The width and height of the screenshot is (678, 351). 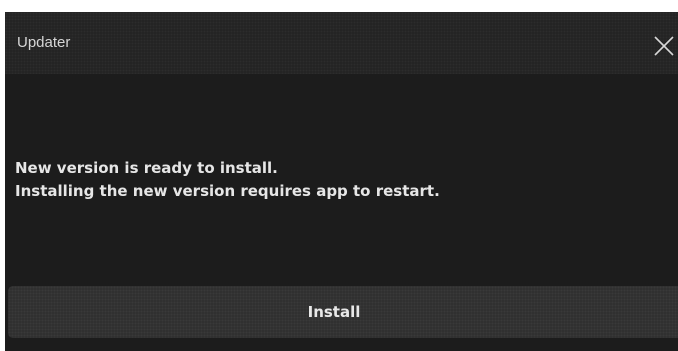 I want to click on close-button, so click(x=661, y=45).